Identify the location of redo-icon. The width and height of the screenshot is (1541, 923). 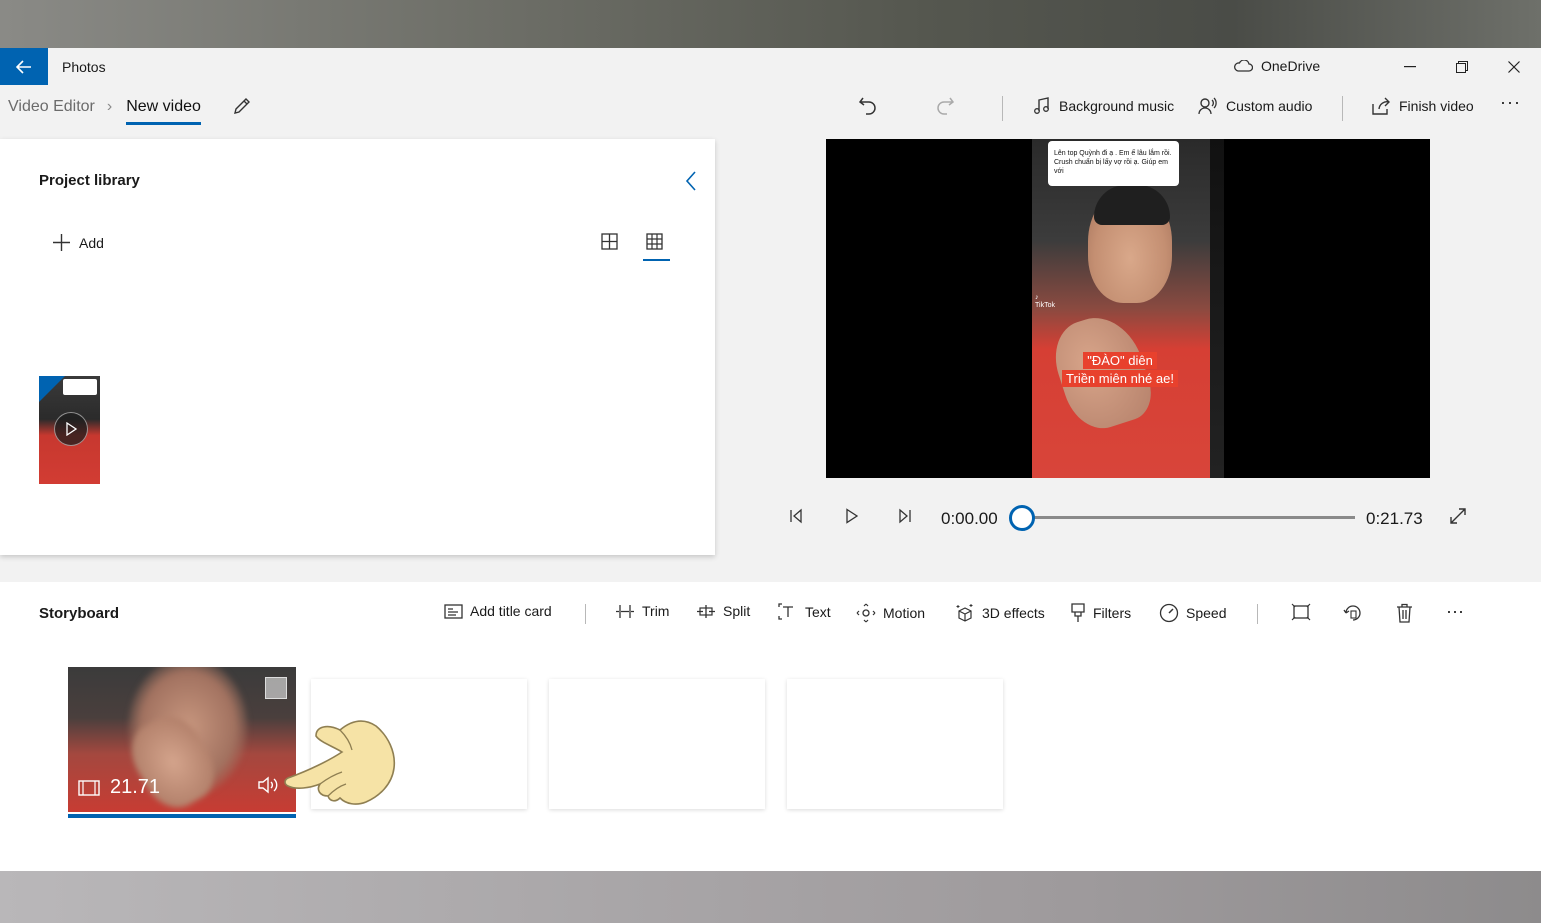
(946, 106).